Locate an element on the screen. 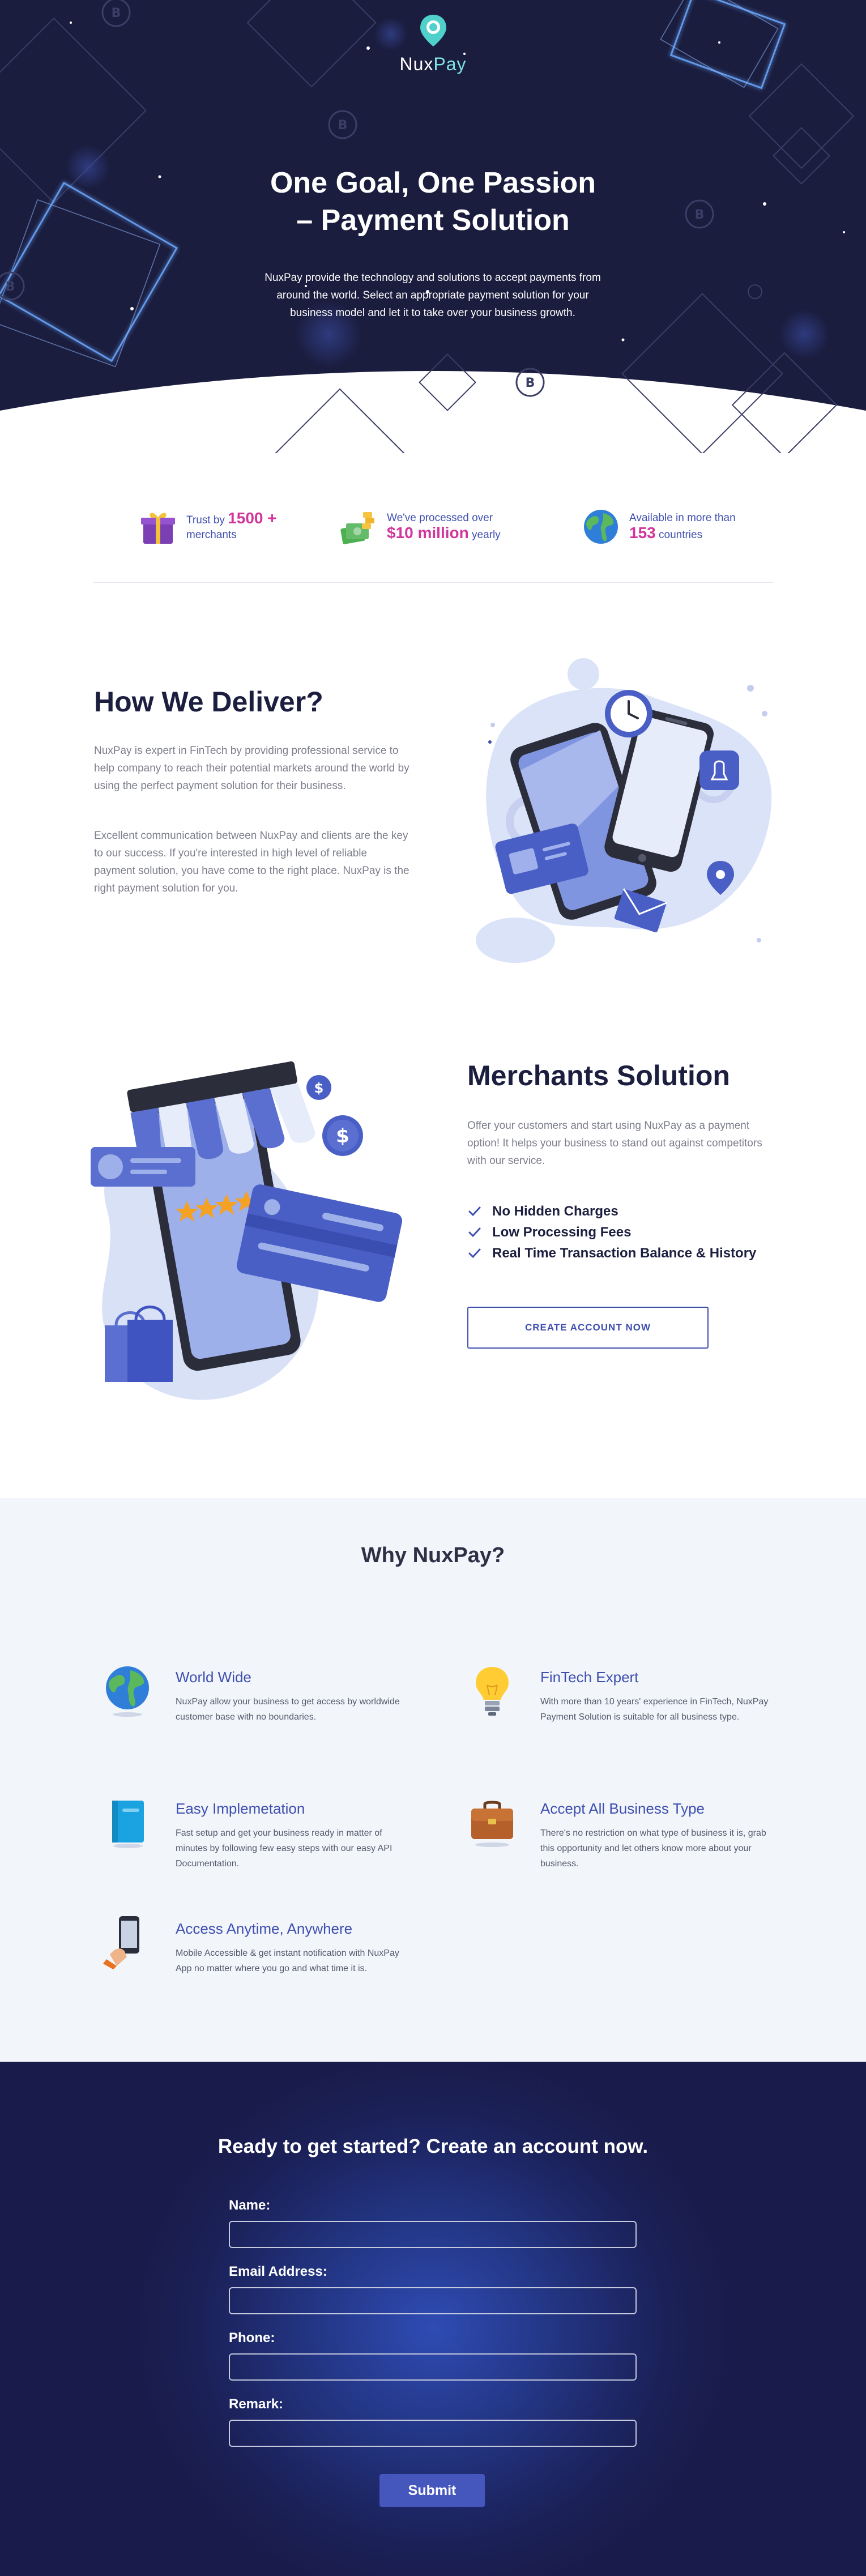  name-field is located at coordinates (433, 2234).